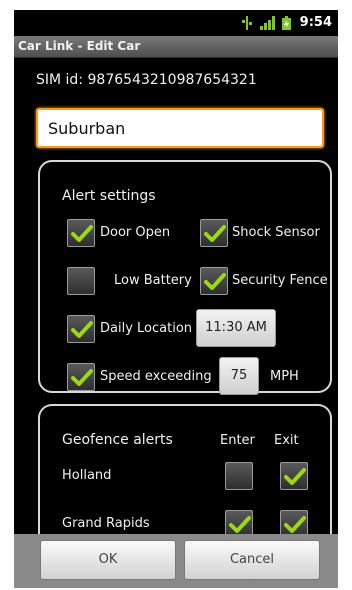 The height and width of the screenshot is (590, 352). I want to click on holland-exit-checkbox, so click(294, 476).